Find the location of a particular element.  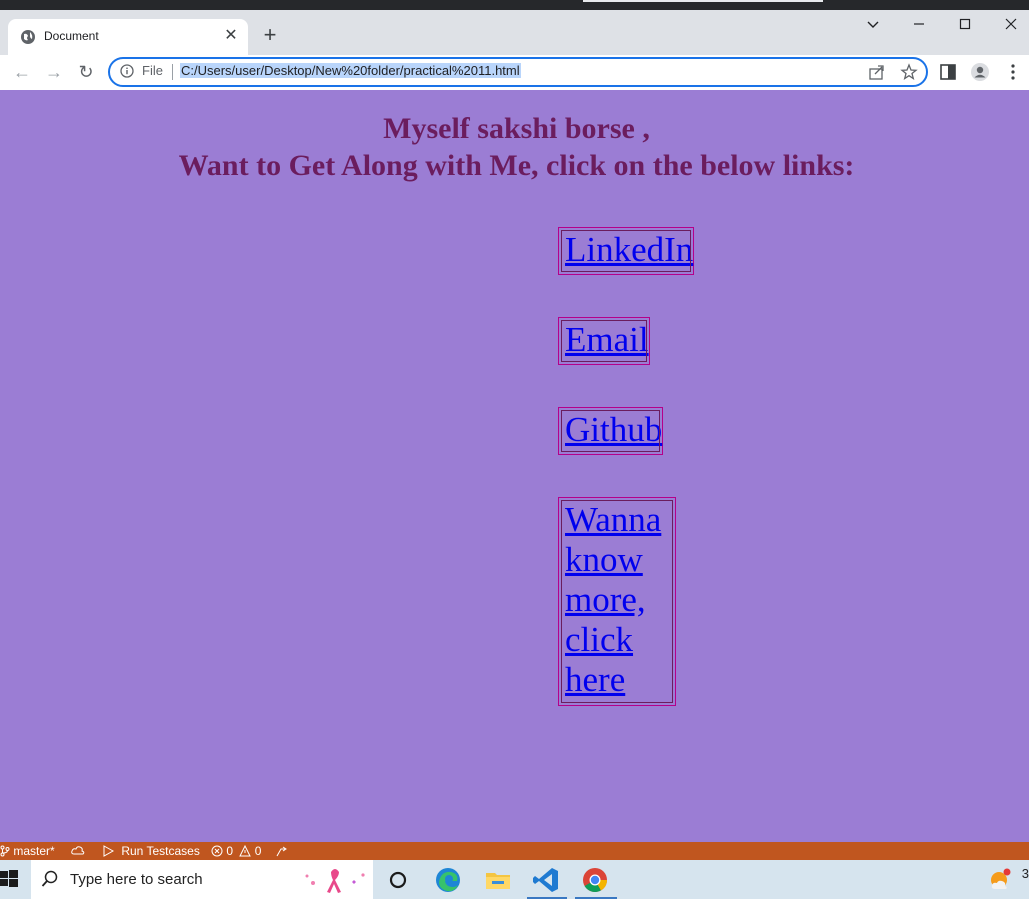

link-box-linkedin: LinkedIn is located at coordinates (626, 251).